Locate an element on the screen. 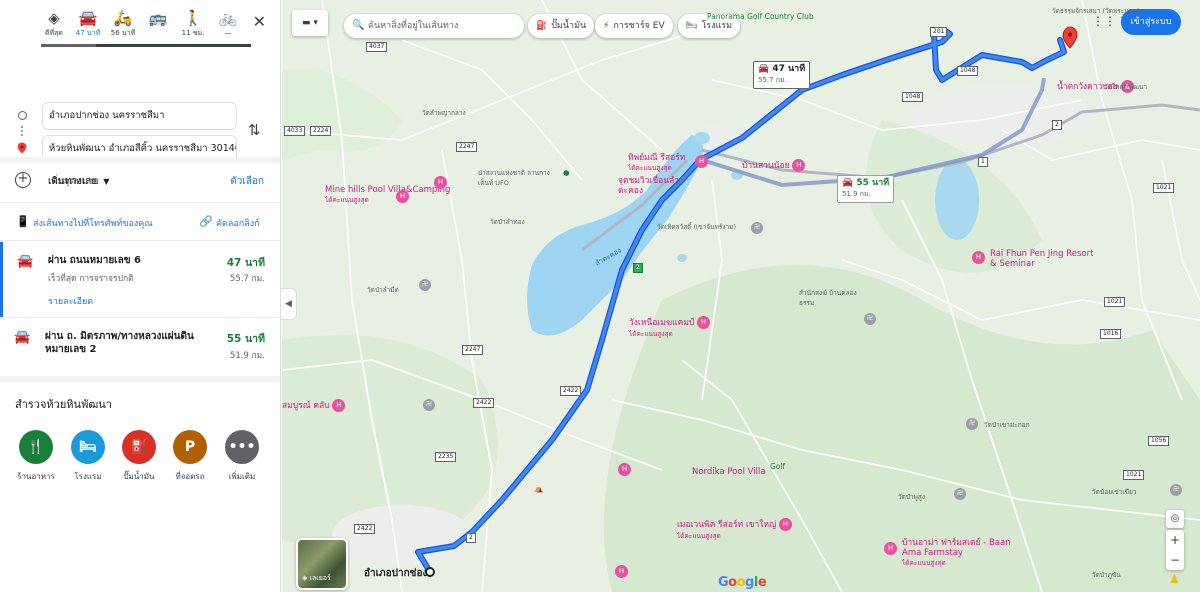 The height and width of the screenshot is (592, 1200). poi-hotel: H Rai Fhun Pen Jing Resort & Seminar is located at coordinates (1036, 259).